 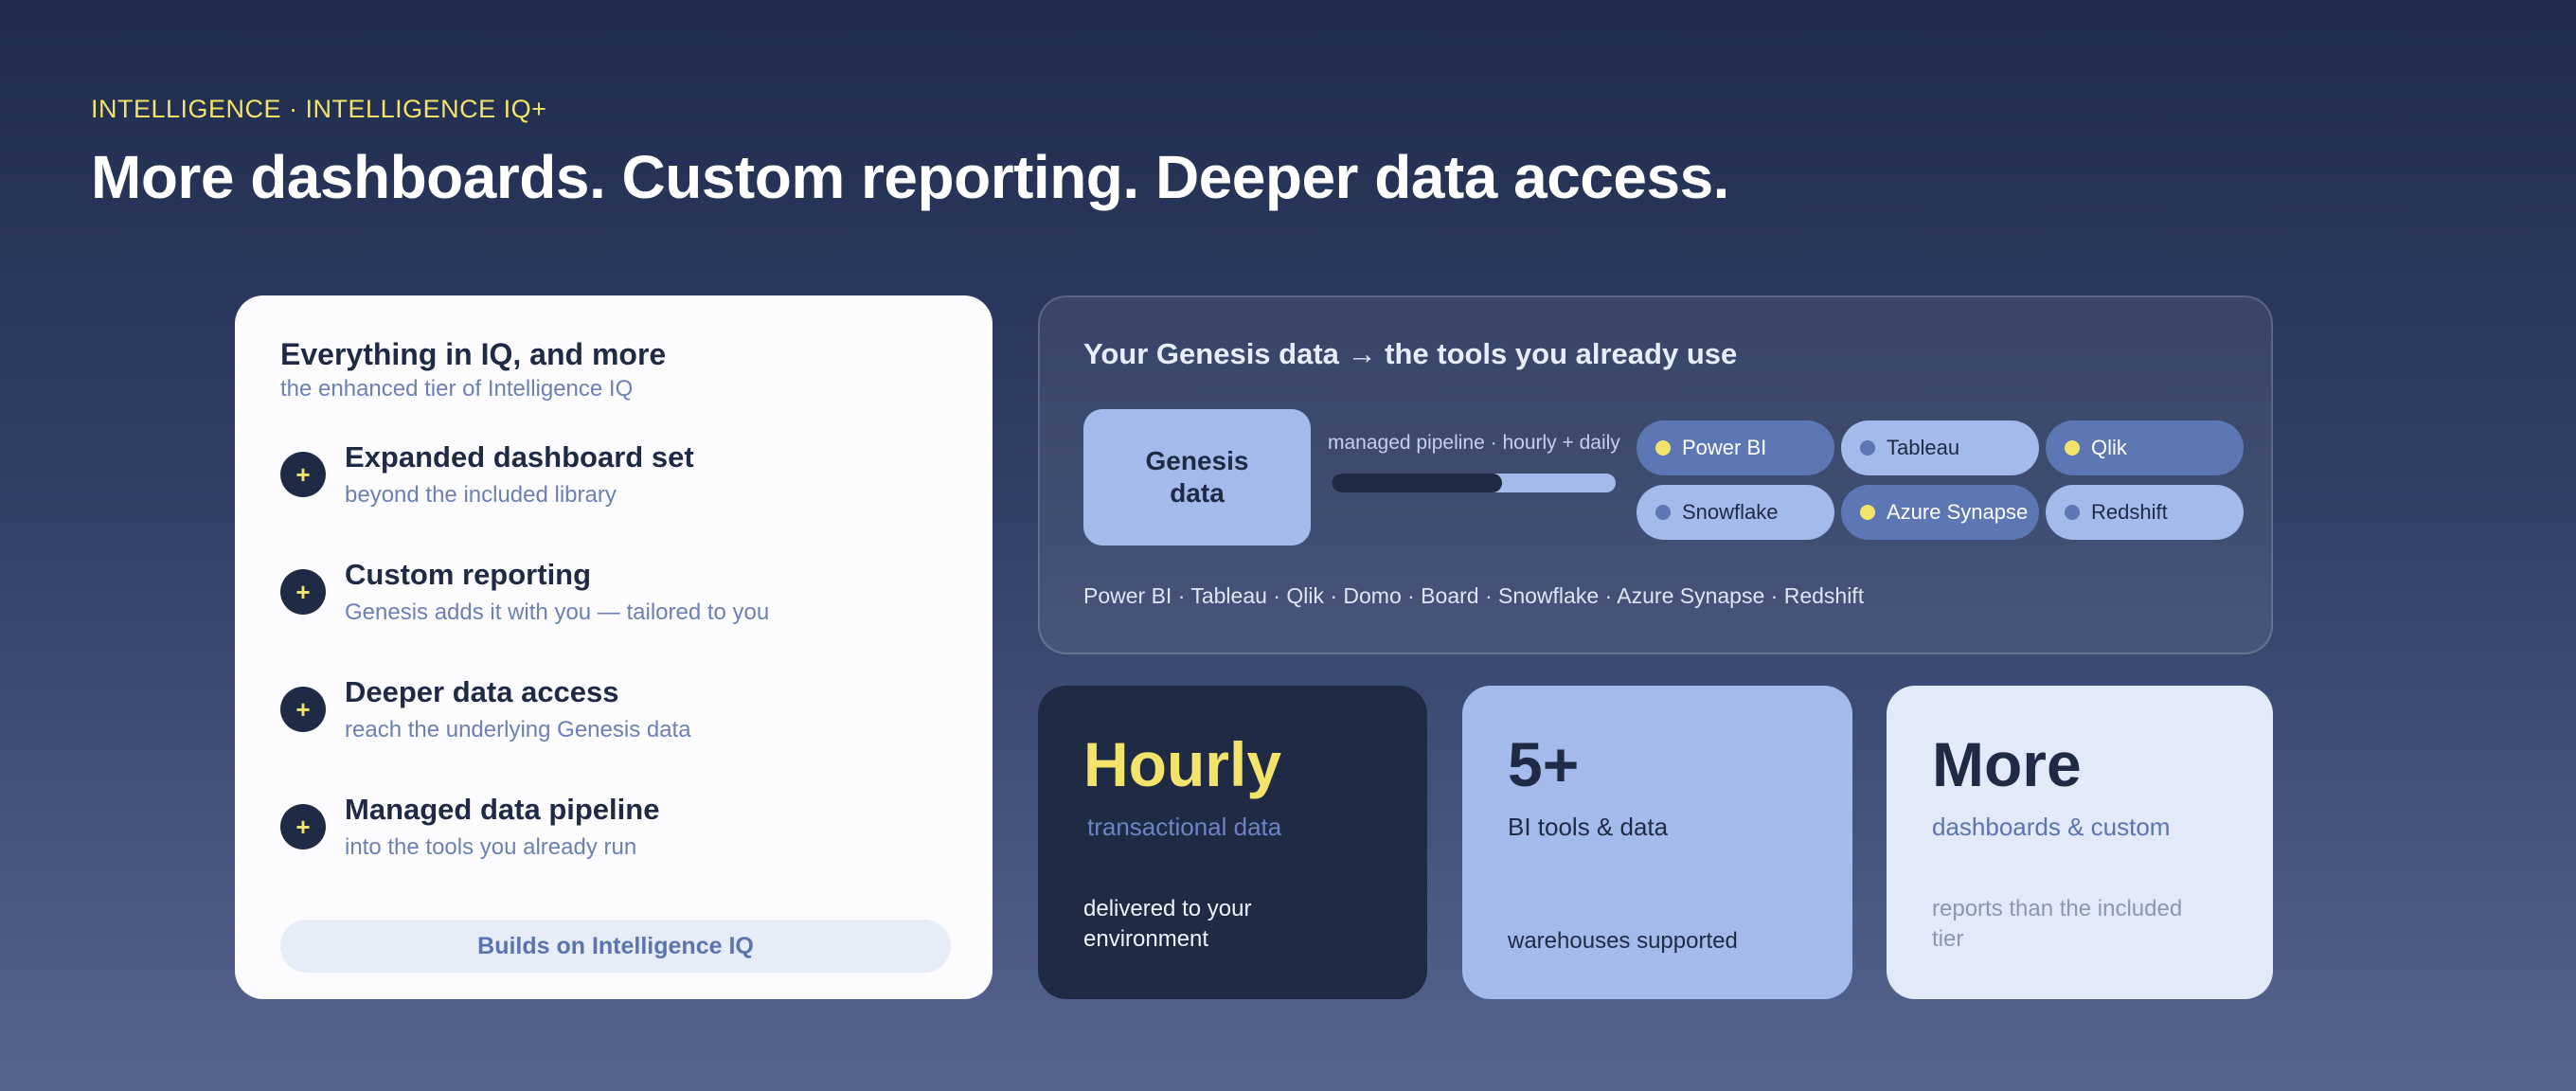 I want to click on card-title: Everything in IQ, and more, so click(x=473, y=354).